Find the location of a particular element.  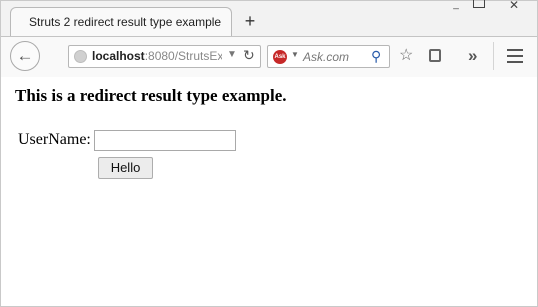

toolbar-divider is located at coordinates (493, 56).